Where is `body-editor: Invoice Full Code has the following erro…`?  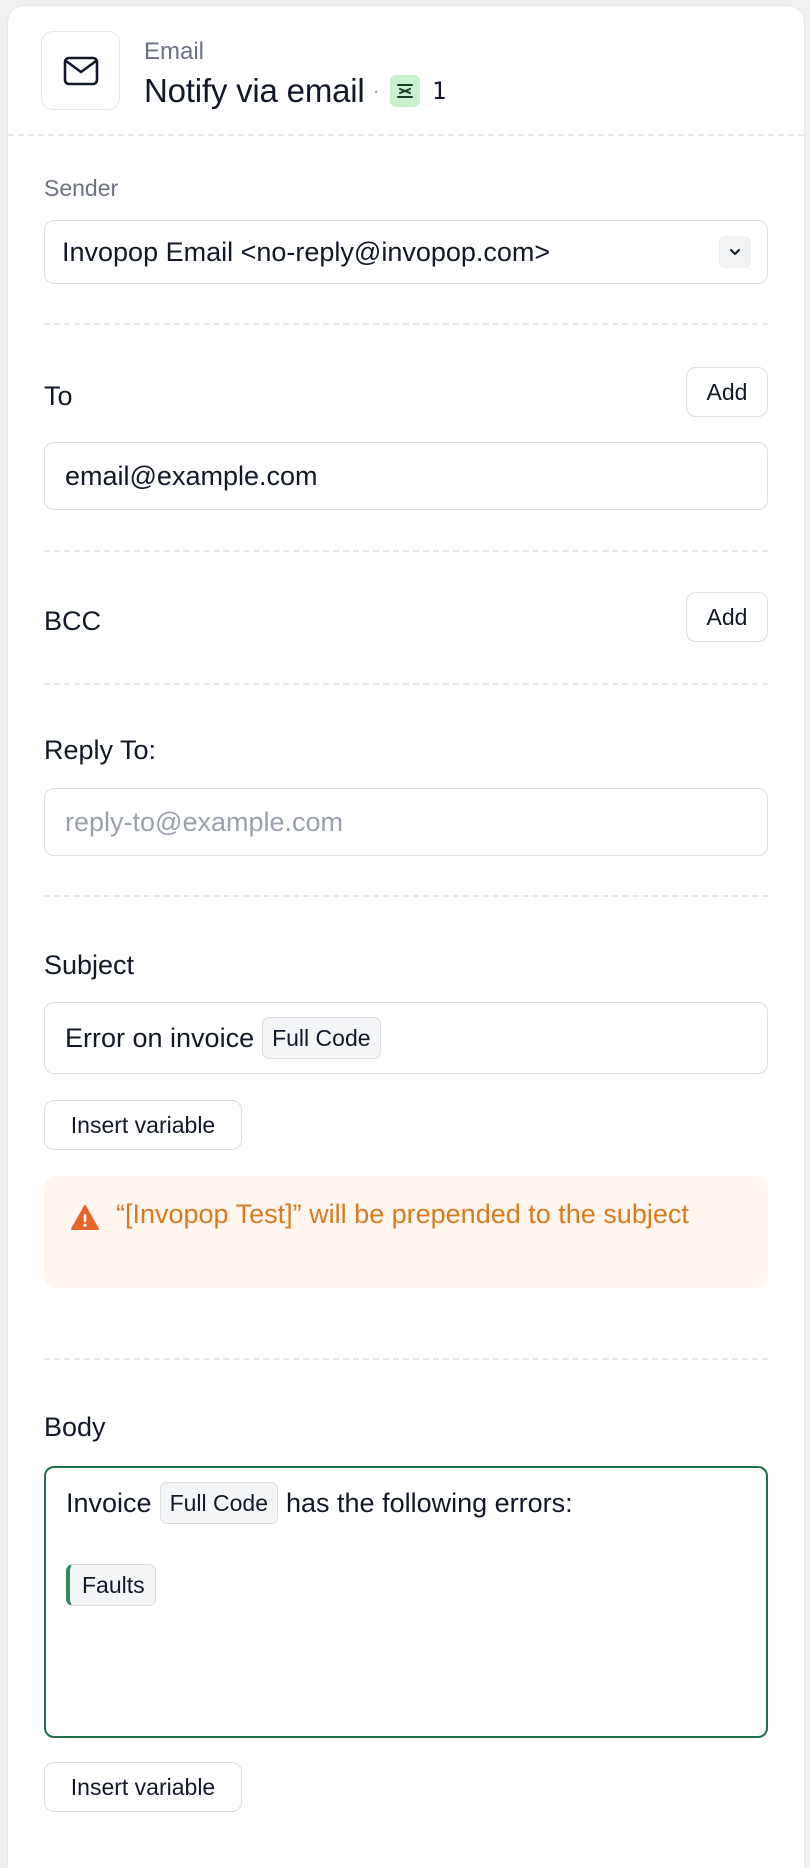 body-editor: Invoice Full Code has the following erro… is located at coordinates (406, 1602).